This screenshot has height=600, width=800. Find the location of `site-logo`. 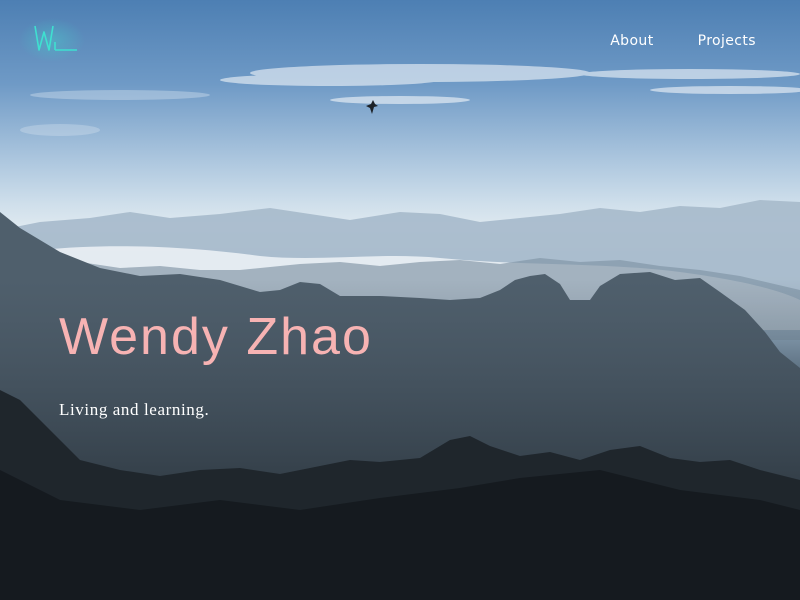

site-logo is located at coordinates (52, 40).